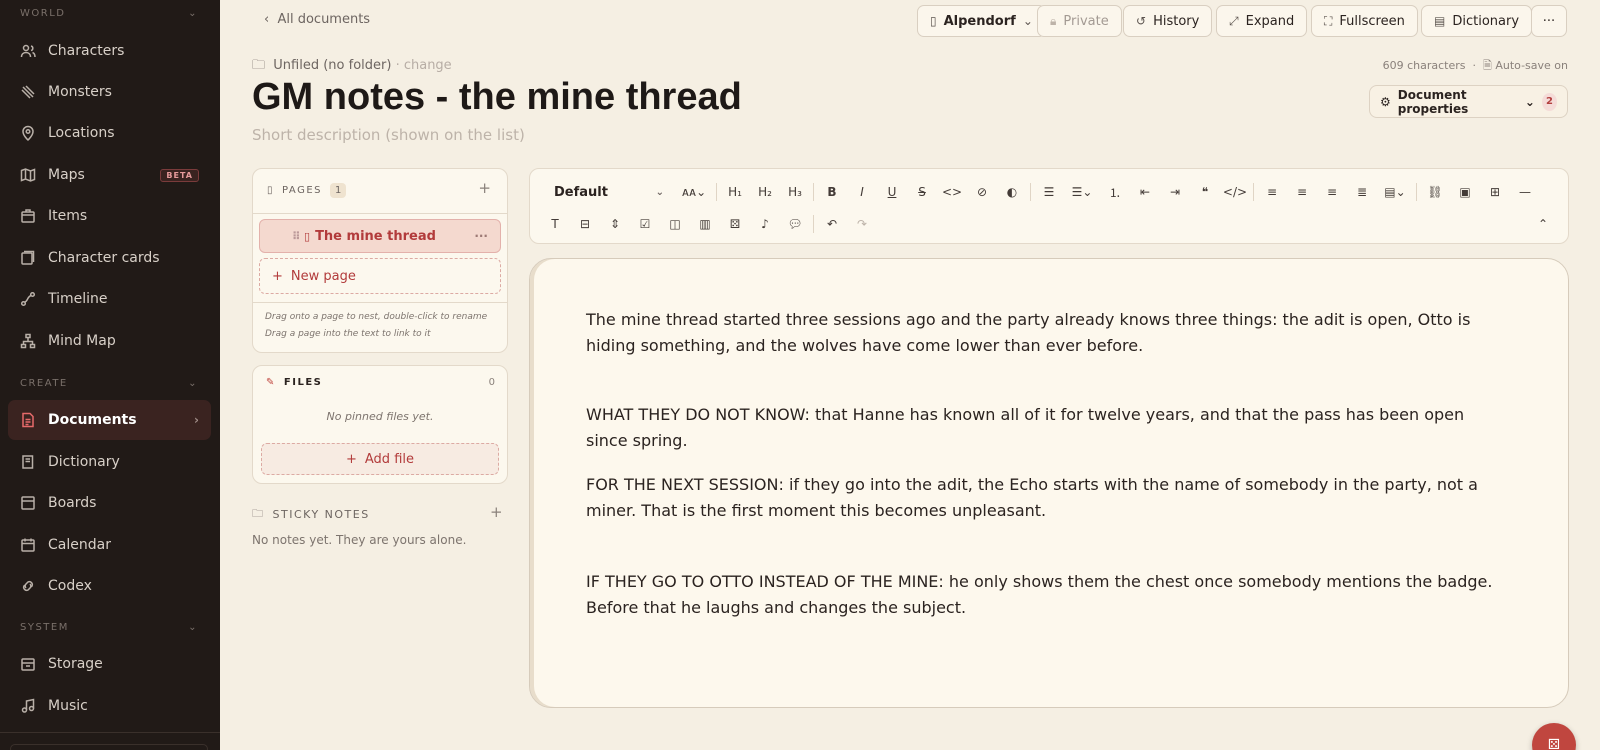  I want to click on sidebar-item-dictionary: Dictionary, so click(109, 462).